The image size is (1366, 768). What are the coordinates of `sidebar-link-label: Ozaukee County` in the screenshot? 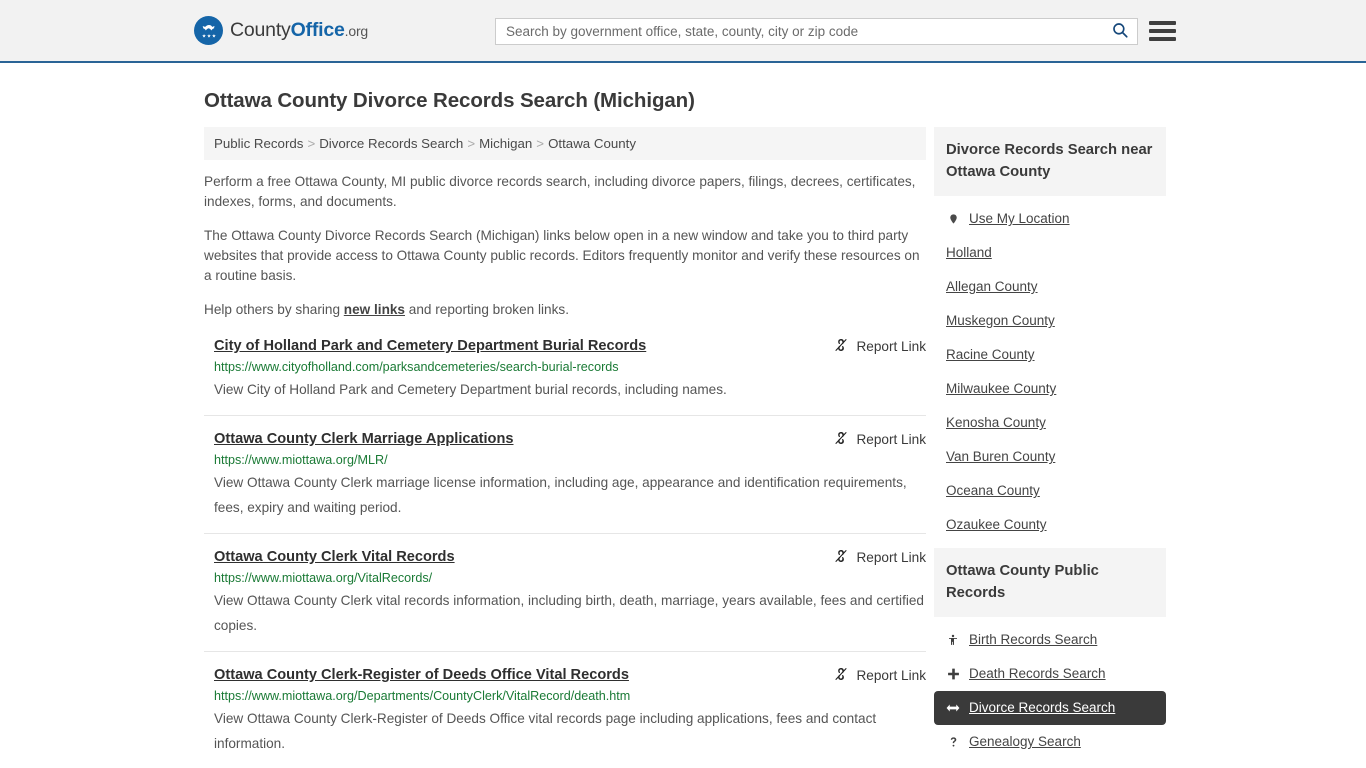 It's located at (996, 525).